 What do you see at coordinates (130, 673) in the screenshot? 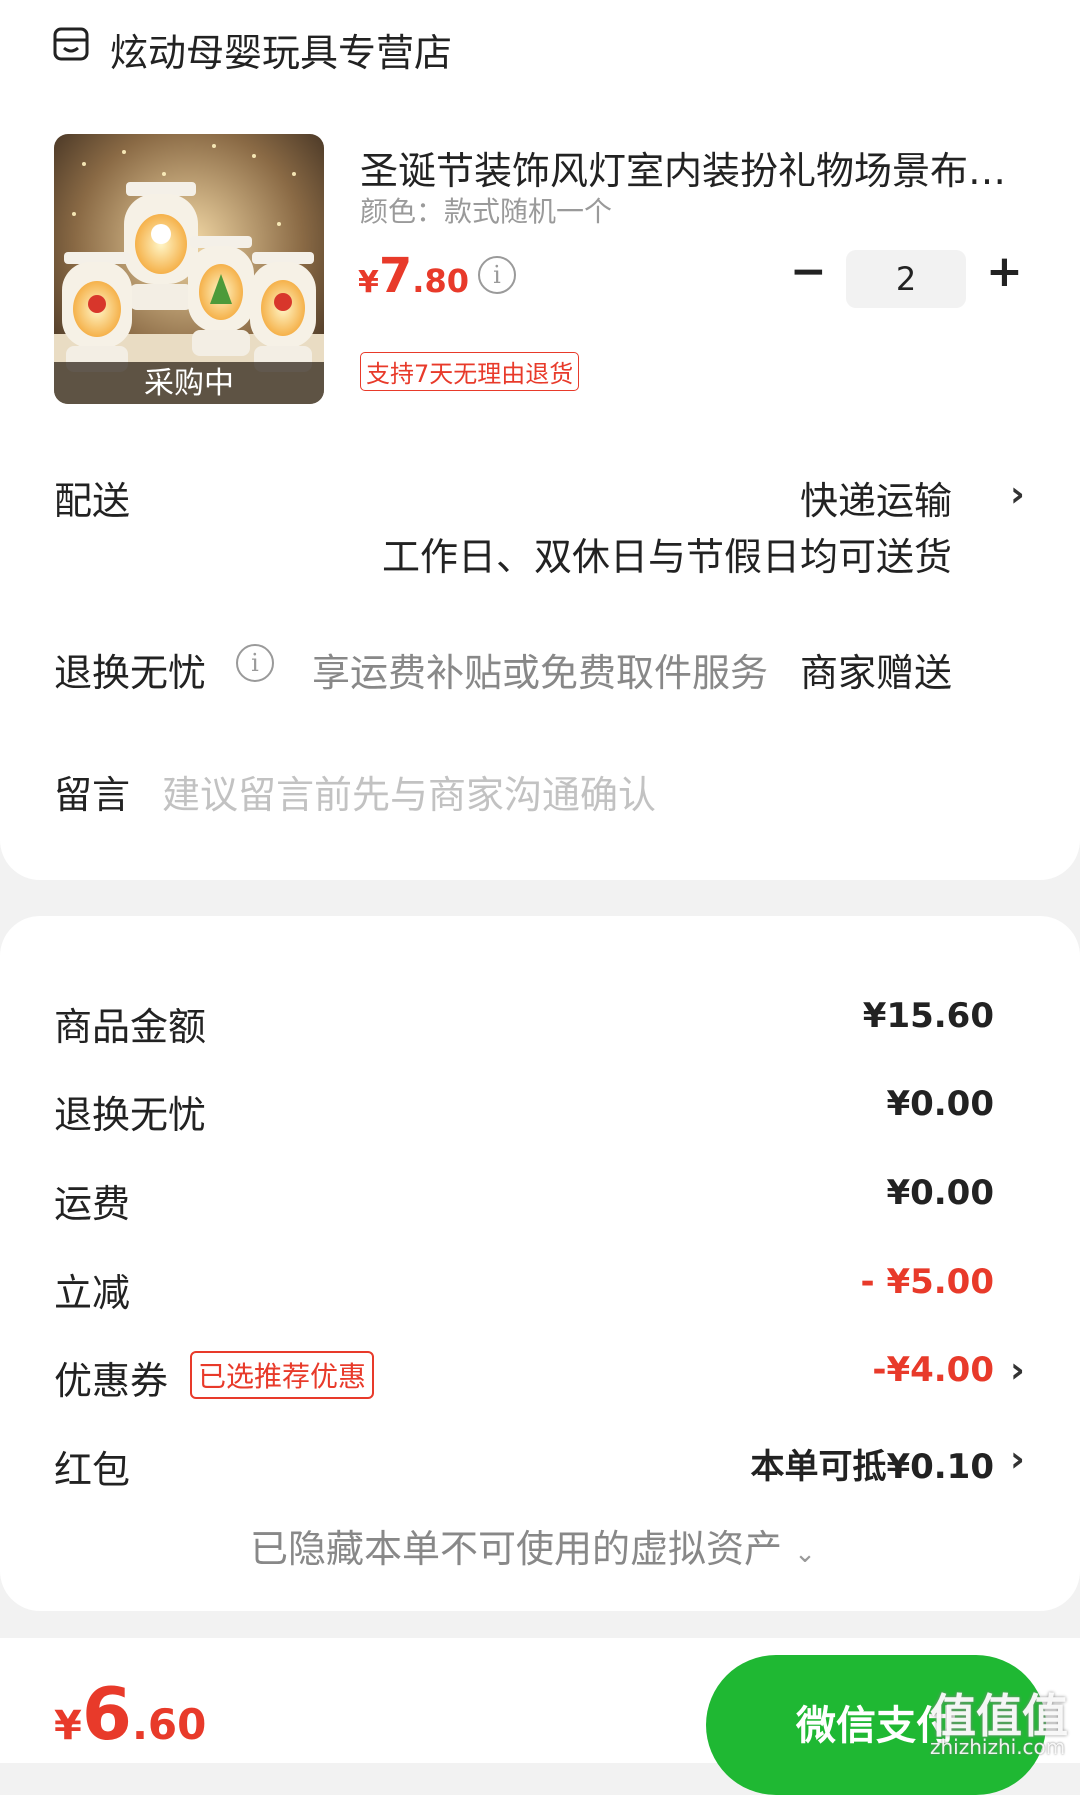
I see `return-worry-label: 退换无忧` at bounding box center [130, 673].